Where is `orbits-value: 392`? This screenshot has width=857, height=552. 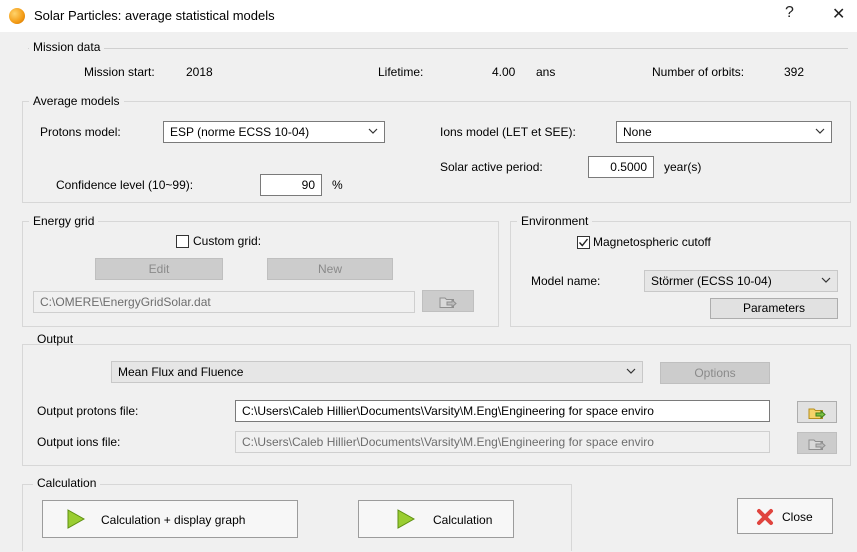
orbits-value: 392 is located at coordinates (794, 72).